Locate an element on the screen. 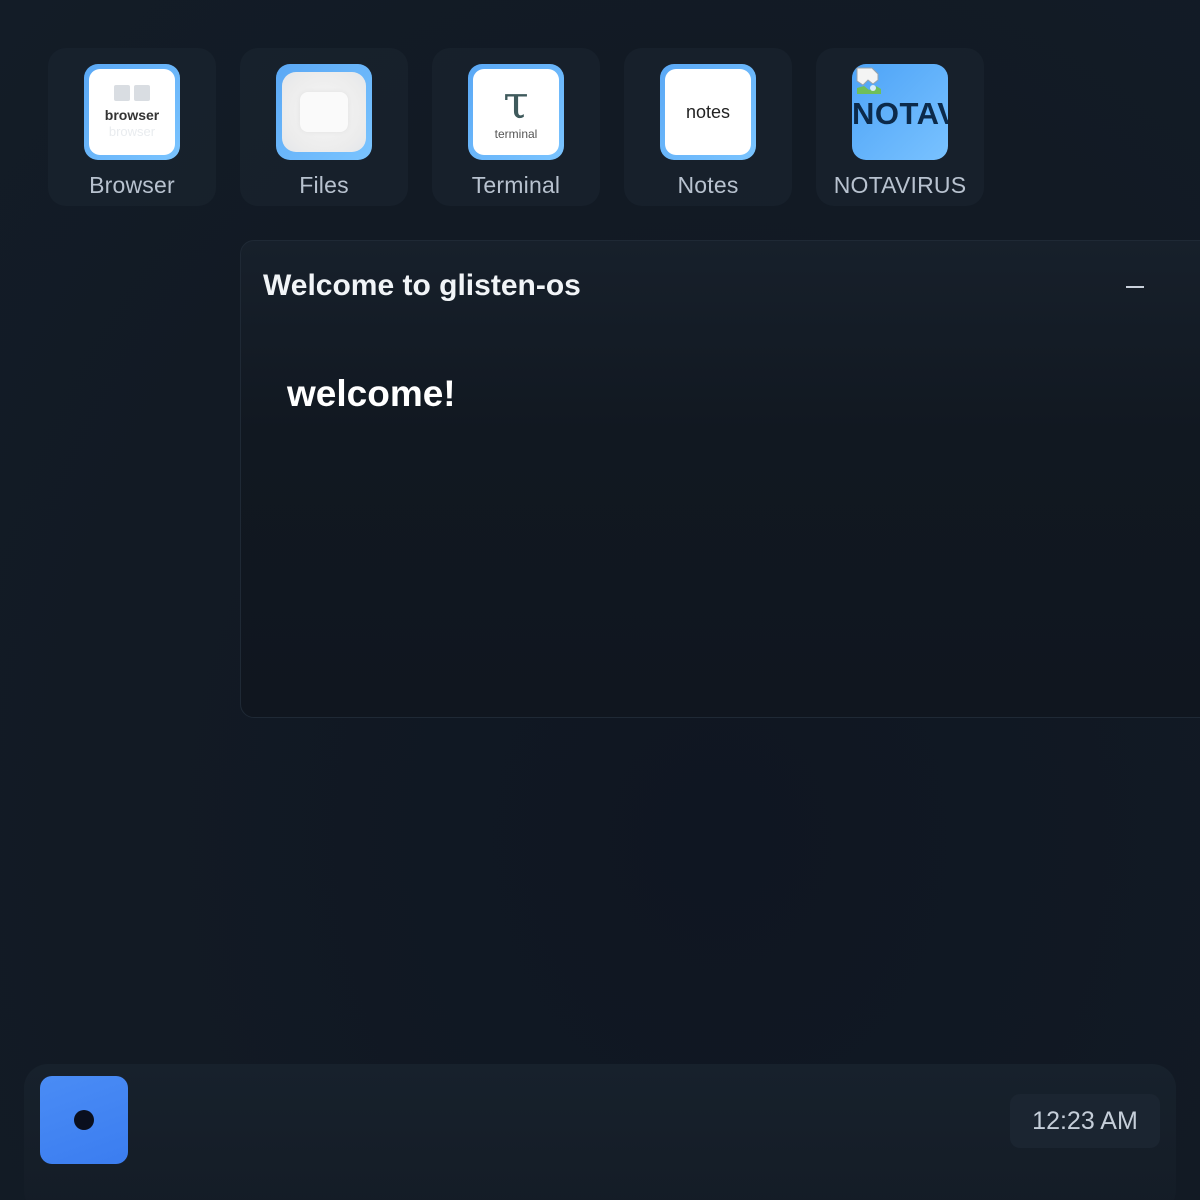  files-app-tile is located at coordinates (324, 112).